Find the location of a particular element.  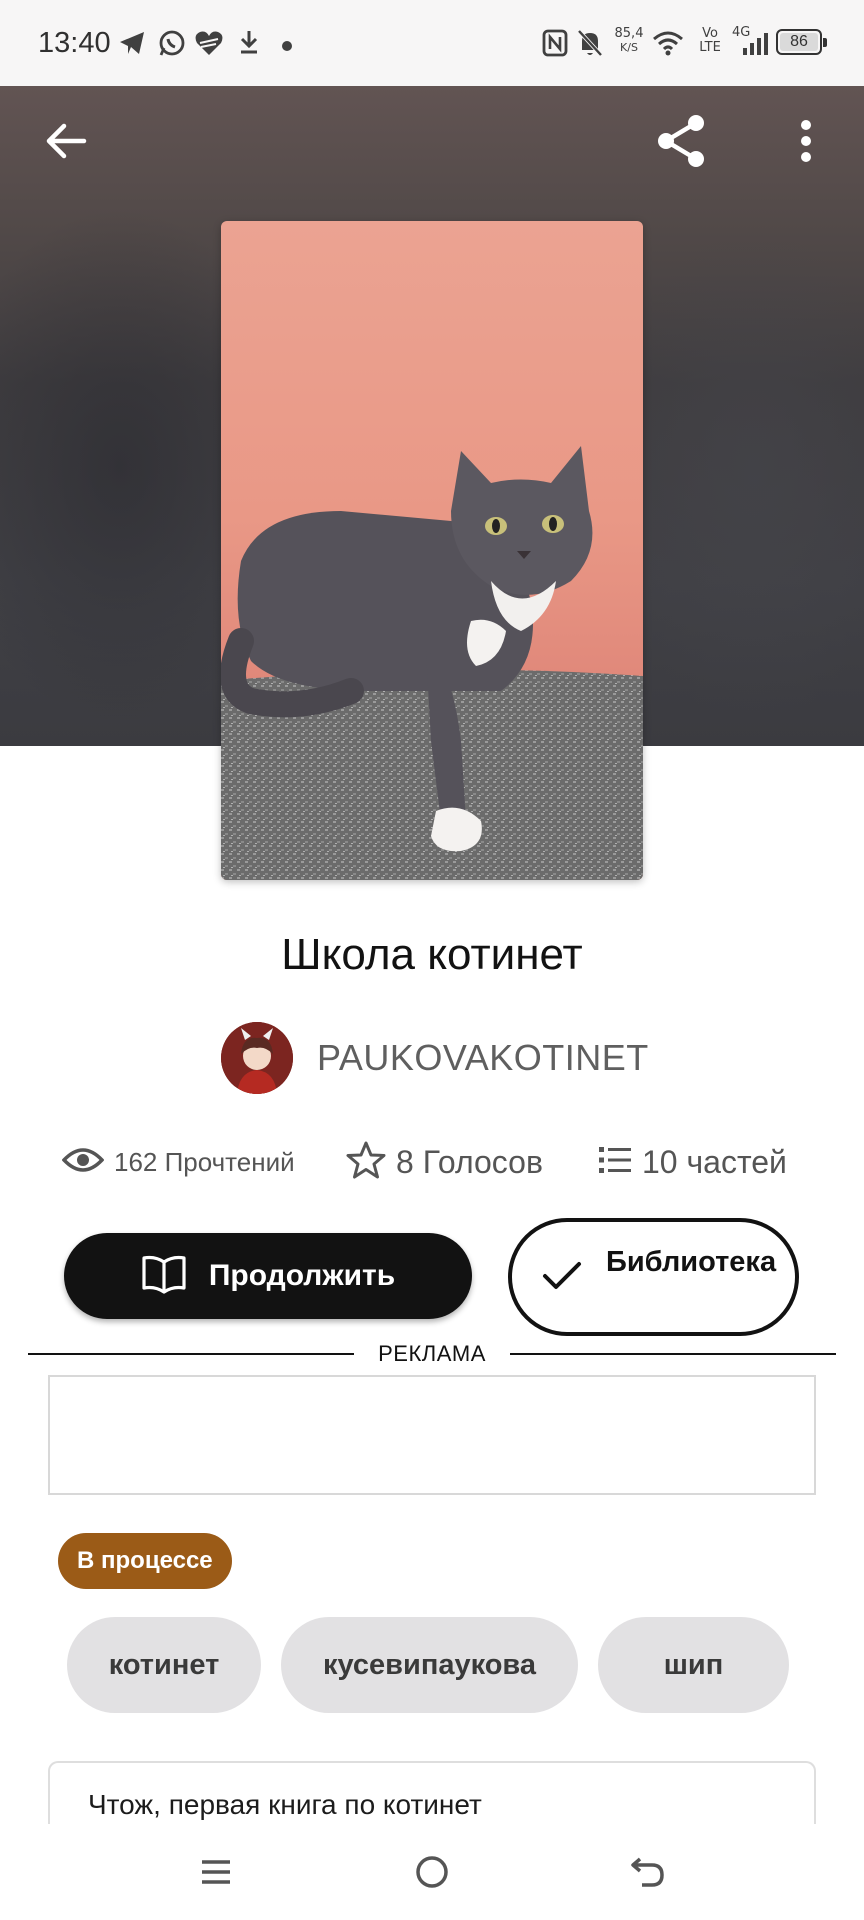

status-badge: В процессе is located at coordinates (145, 1561).